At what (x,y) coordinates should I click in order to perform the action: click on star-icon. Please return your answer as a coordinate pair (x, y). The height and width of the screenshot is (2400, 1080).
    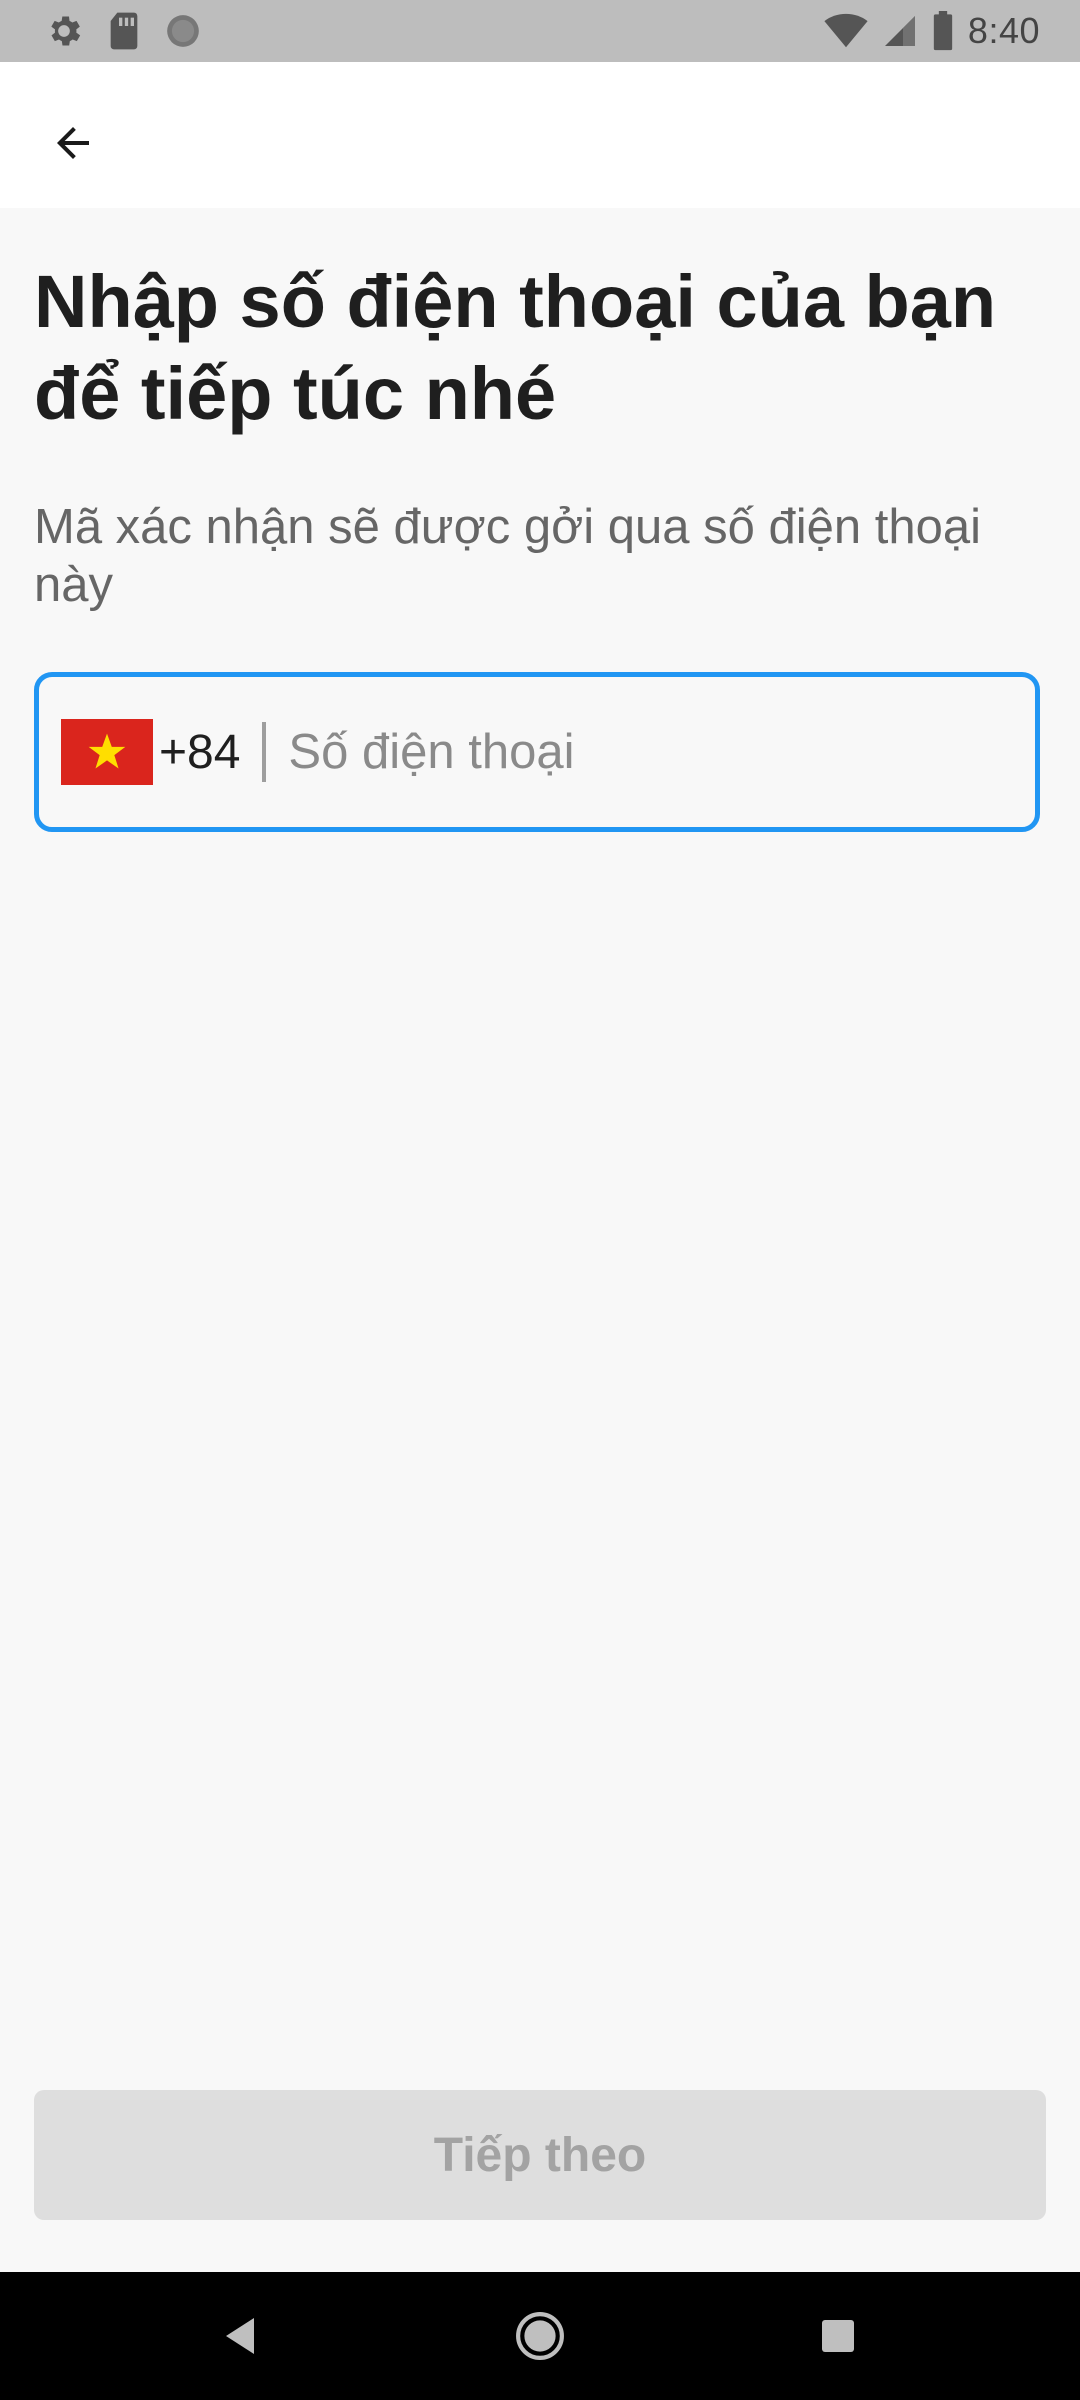
    Looking at the image, I should click on (107, 751).